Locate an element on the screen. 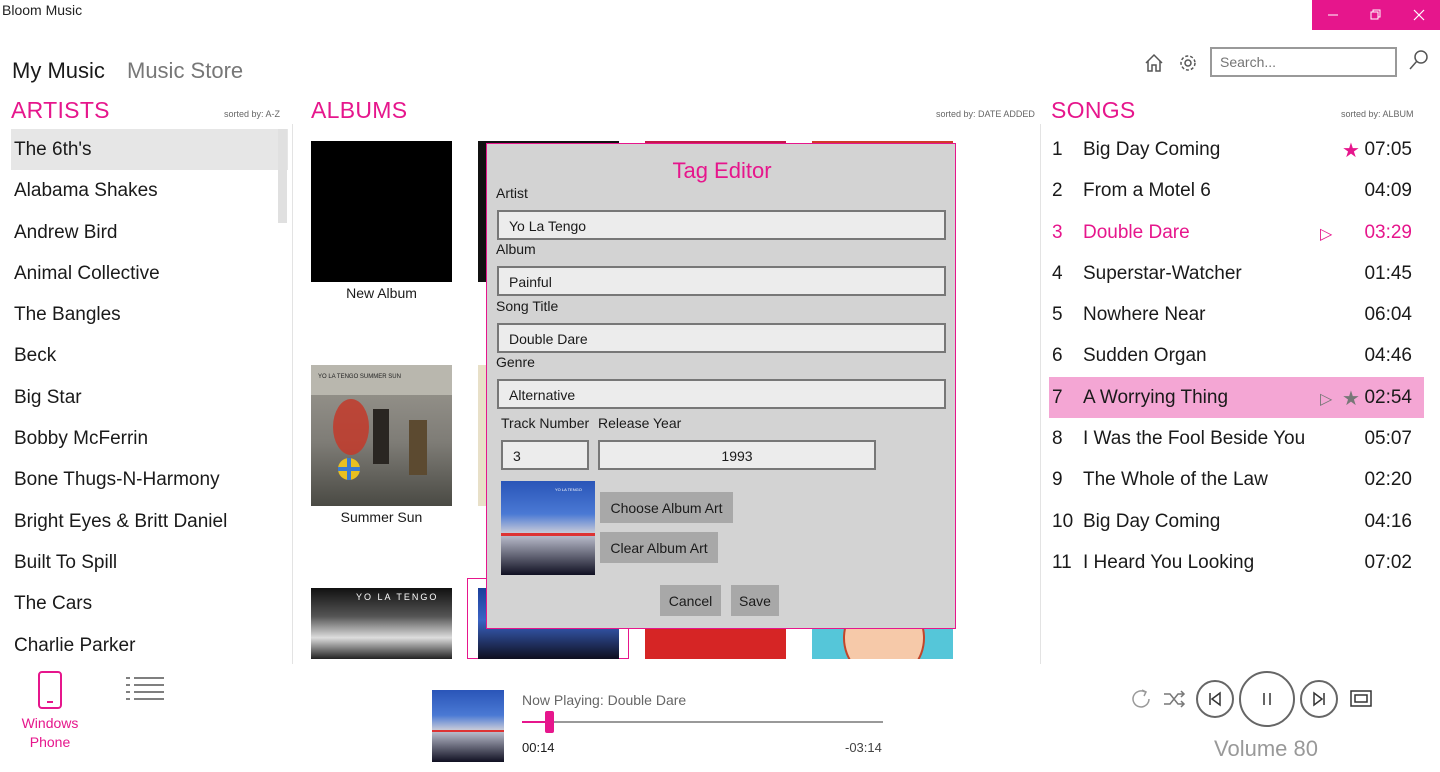 The width and height of the screenshot is (1440, 772). artist-item: Built To Spill is located at coordinates (149, 562).